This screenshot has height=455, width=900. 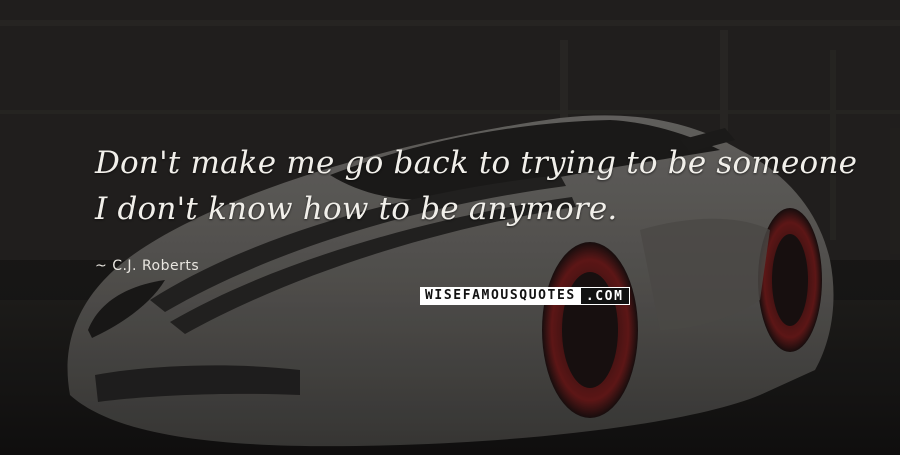 What do you see at coordinates (104, 266) in the screenshot?
I see `author-dash: ~` at bounding box center [104, 266].